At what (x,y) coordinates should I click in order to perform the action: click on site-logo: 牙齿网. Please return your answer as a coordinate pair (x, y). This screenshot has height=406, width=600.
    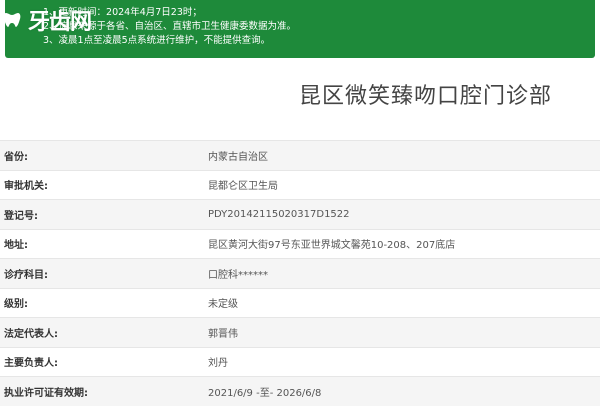
    Looking at the image, I should click on (47, 20).